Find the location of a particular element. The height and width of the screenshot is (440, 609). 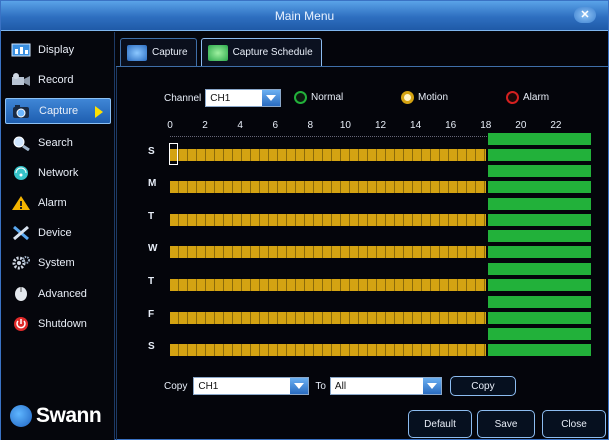

sidebar-item-label: System is located at coordinates (56, 263).